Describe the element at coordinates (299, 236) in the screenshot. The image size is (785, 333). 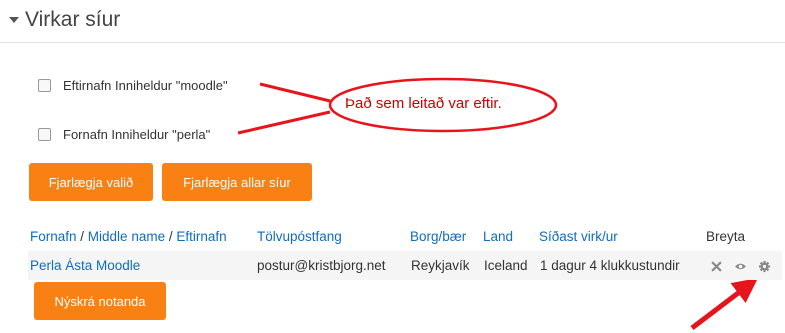
I see `sort-email-link: Tölvupóstfang` at that location.